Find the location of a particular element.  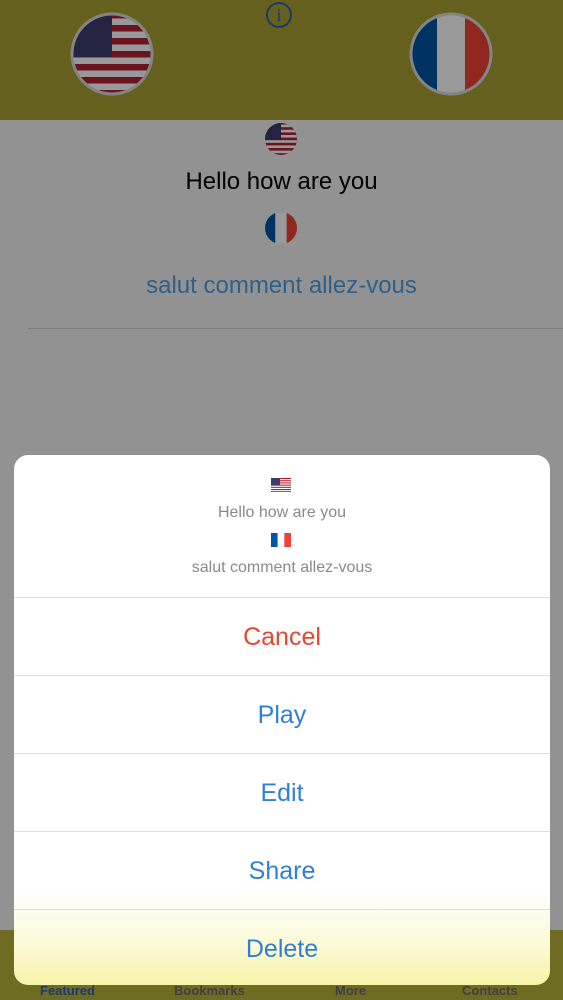

cancel-button: Cancel is located at coordinates (282, 636).